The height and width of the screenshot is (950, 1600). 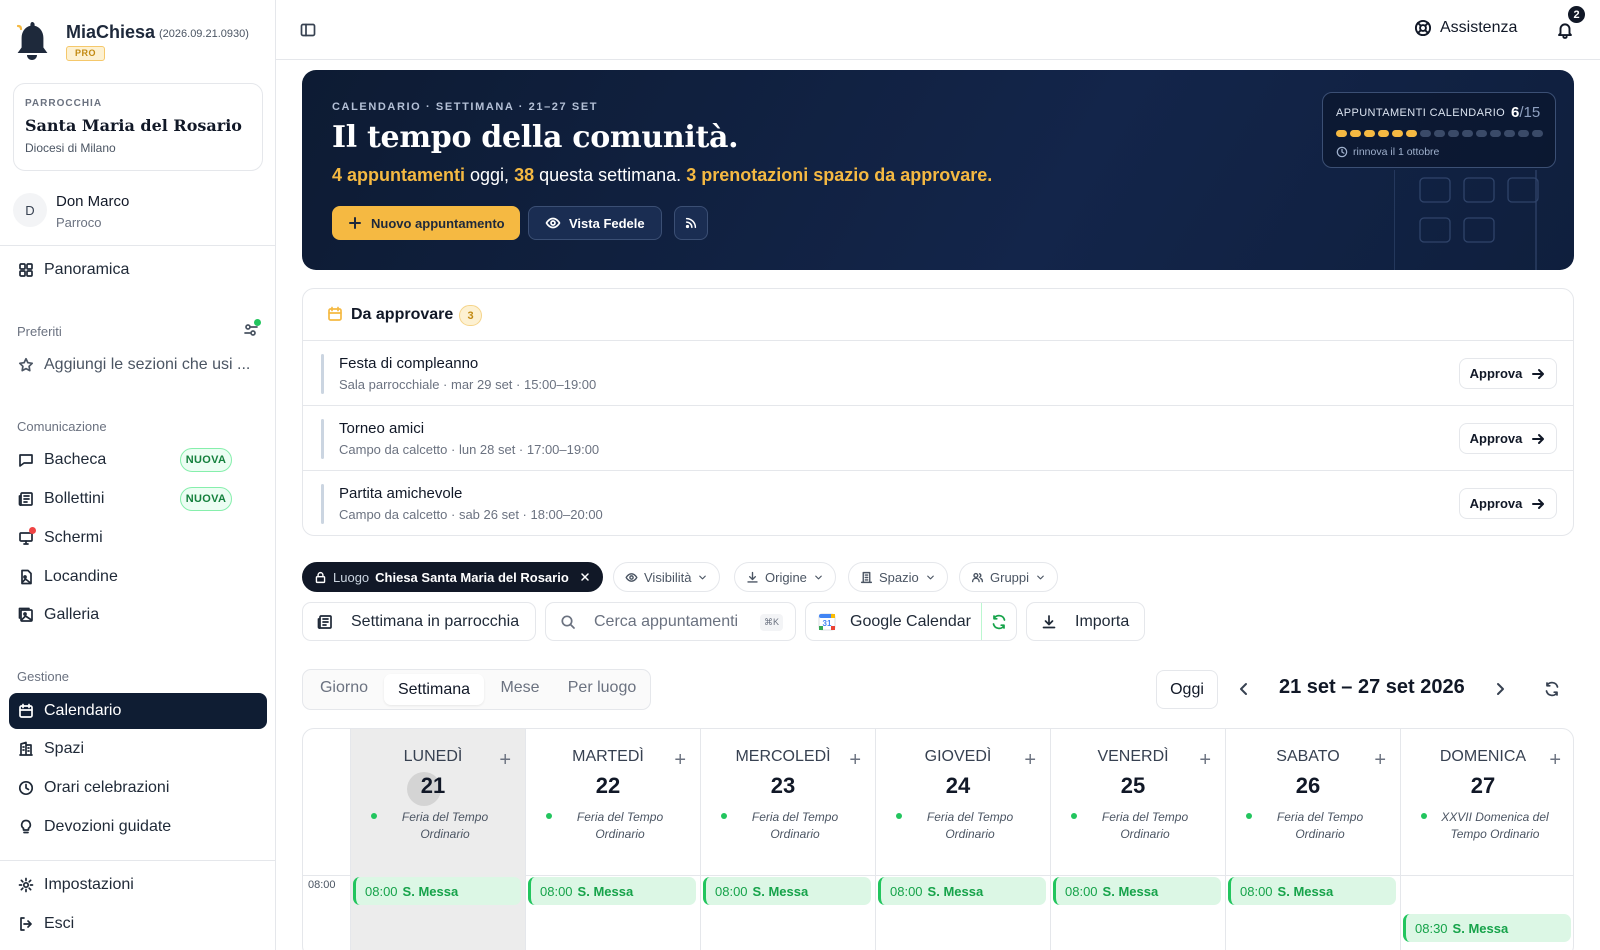 I want to click on groups-filter-chip: Gruppi, so click(x=1009, y=577).